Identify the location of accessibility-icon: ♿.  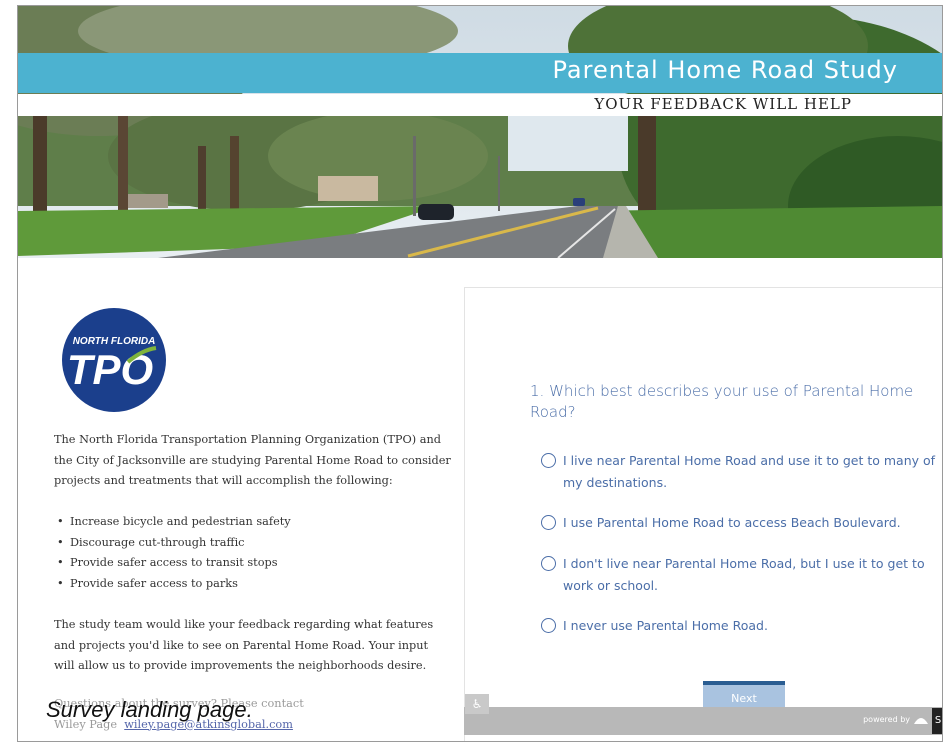
(477, 704).